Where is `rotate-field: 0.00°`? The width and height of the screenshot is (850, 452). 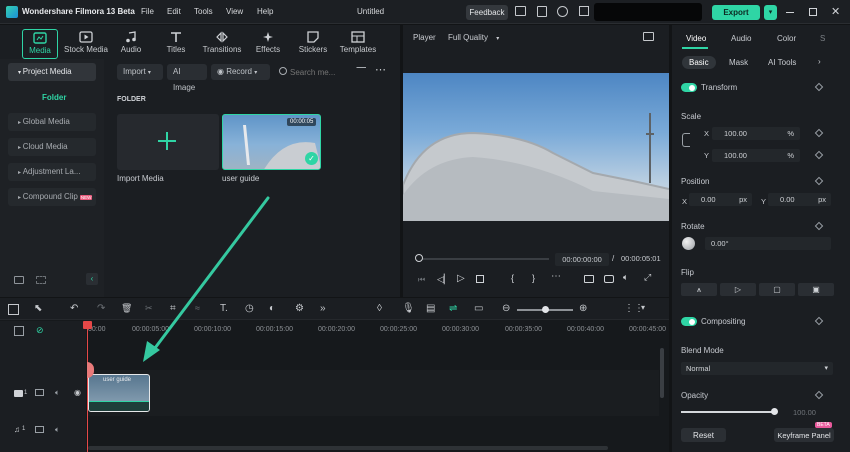 rotate-field: 0.00° is located at coordinates (768, 243).